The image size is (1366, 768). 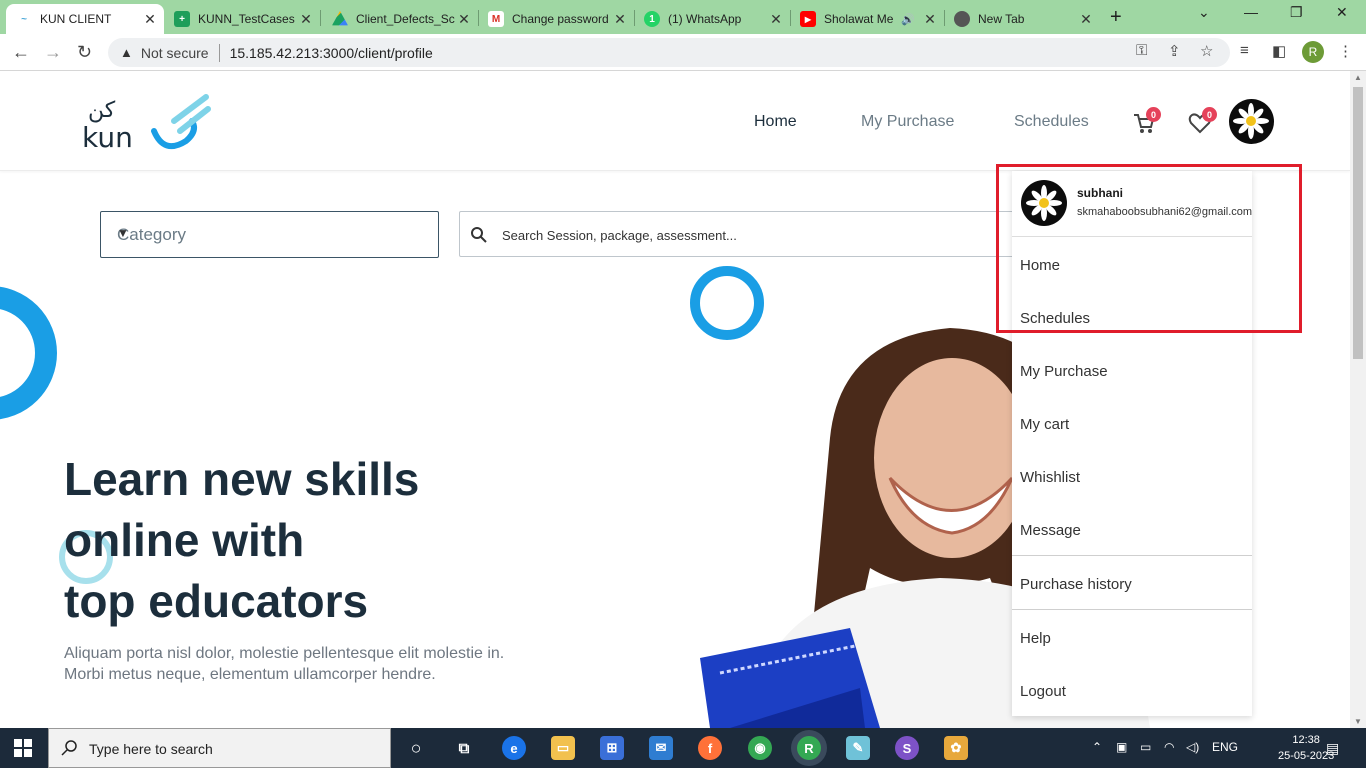 What do you see at coordinates (184, 540) in the screenshot?
I see `hero-line: online with` at bounding box center [184, 540].